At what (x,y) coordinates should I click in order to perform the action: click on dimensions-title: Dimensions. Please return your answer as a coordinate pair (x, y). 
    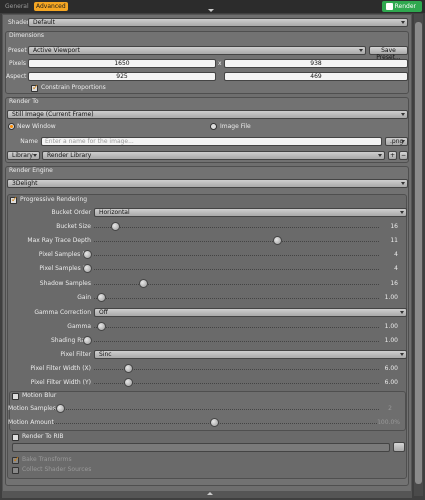
    Looking at the image, I should click on (27, 35).